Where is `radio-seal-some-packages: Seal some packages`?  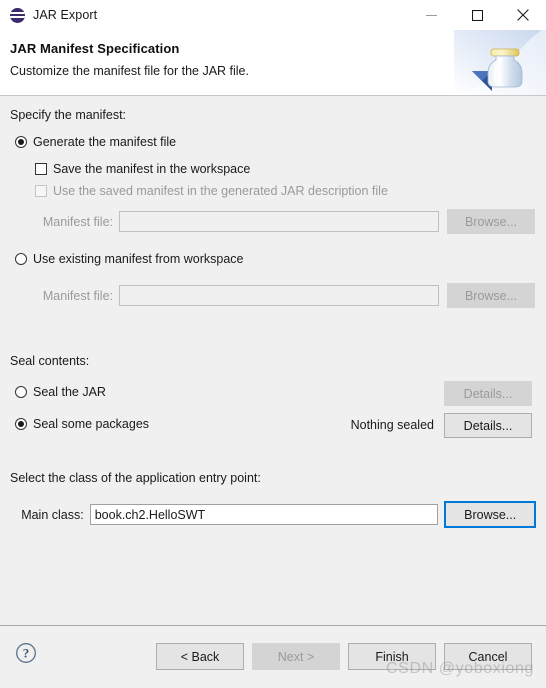 radio-seal-some-packages: Seal some packages is located at coordinates (82, 424).